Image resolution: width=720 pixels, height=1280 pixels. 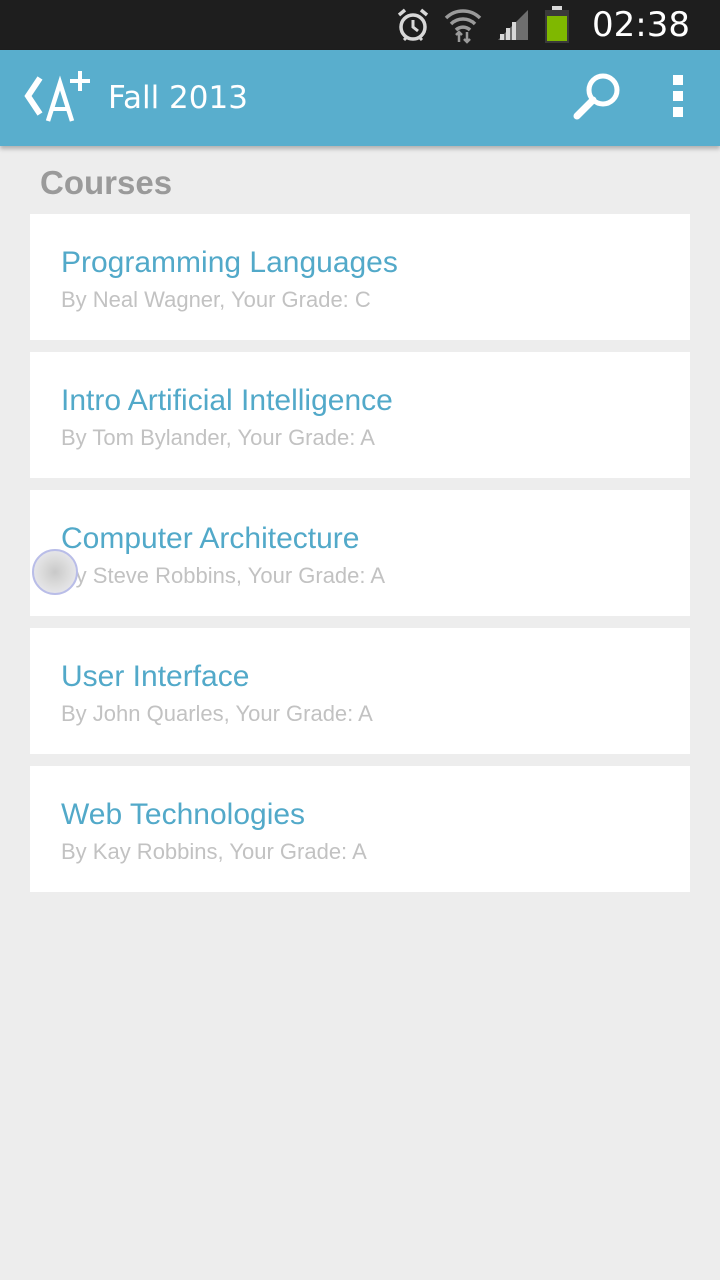 I want to click on action-bar-title: Fall 2013, so click(x=178, y=98).